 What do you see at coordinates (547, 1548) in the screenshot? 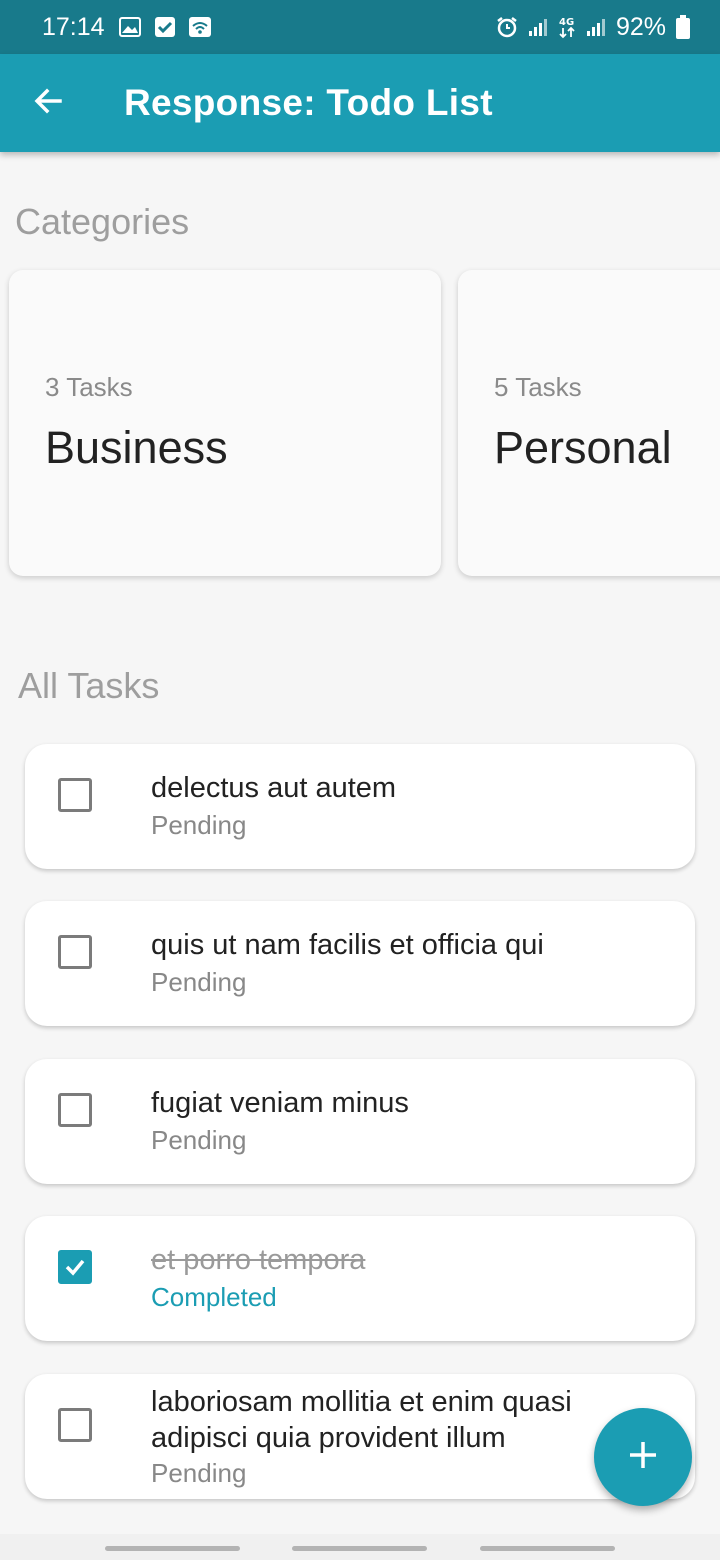
I see `nav-back-button` at bounding box center [547, 1548].